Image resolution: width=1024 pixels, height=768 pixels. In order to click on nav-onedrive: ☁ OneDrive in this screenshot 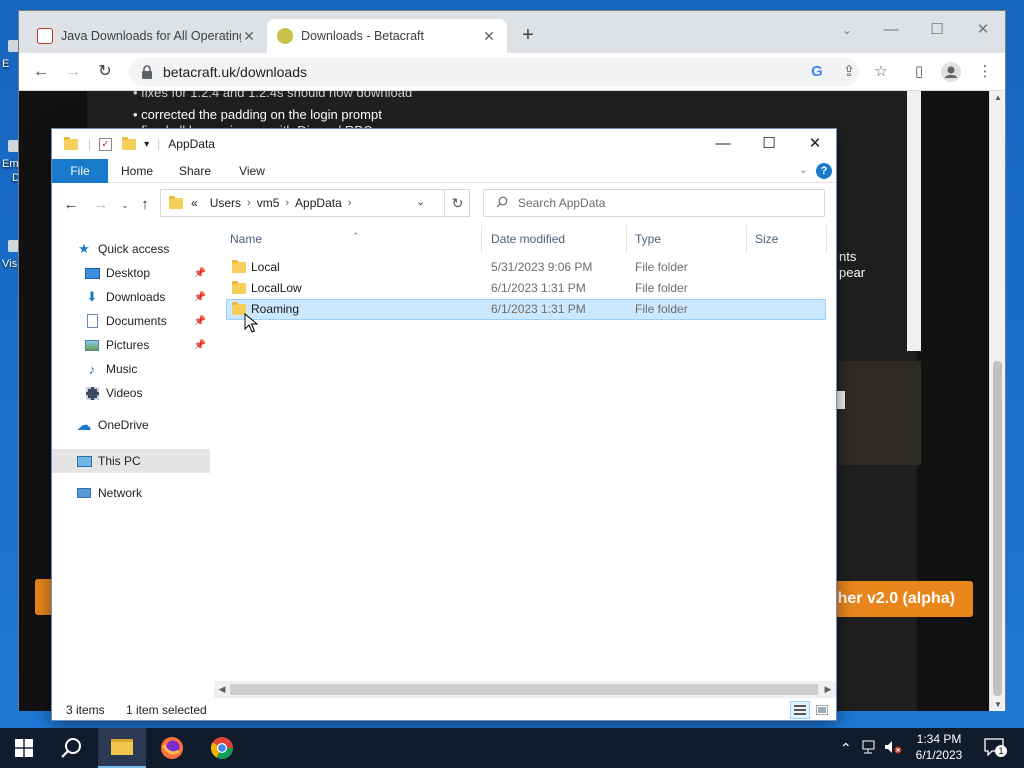, I will do `click(143, 425)`.